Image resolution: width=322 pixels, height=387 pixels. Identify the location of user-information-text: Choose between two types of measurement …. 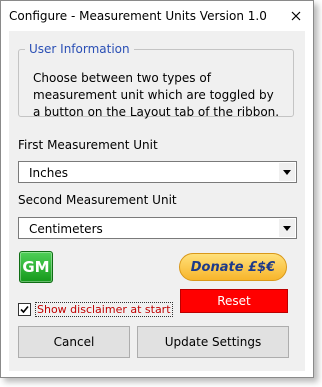
(156, 95).